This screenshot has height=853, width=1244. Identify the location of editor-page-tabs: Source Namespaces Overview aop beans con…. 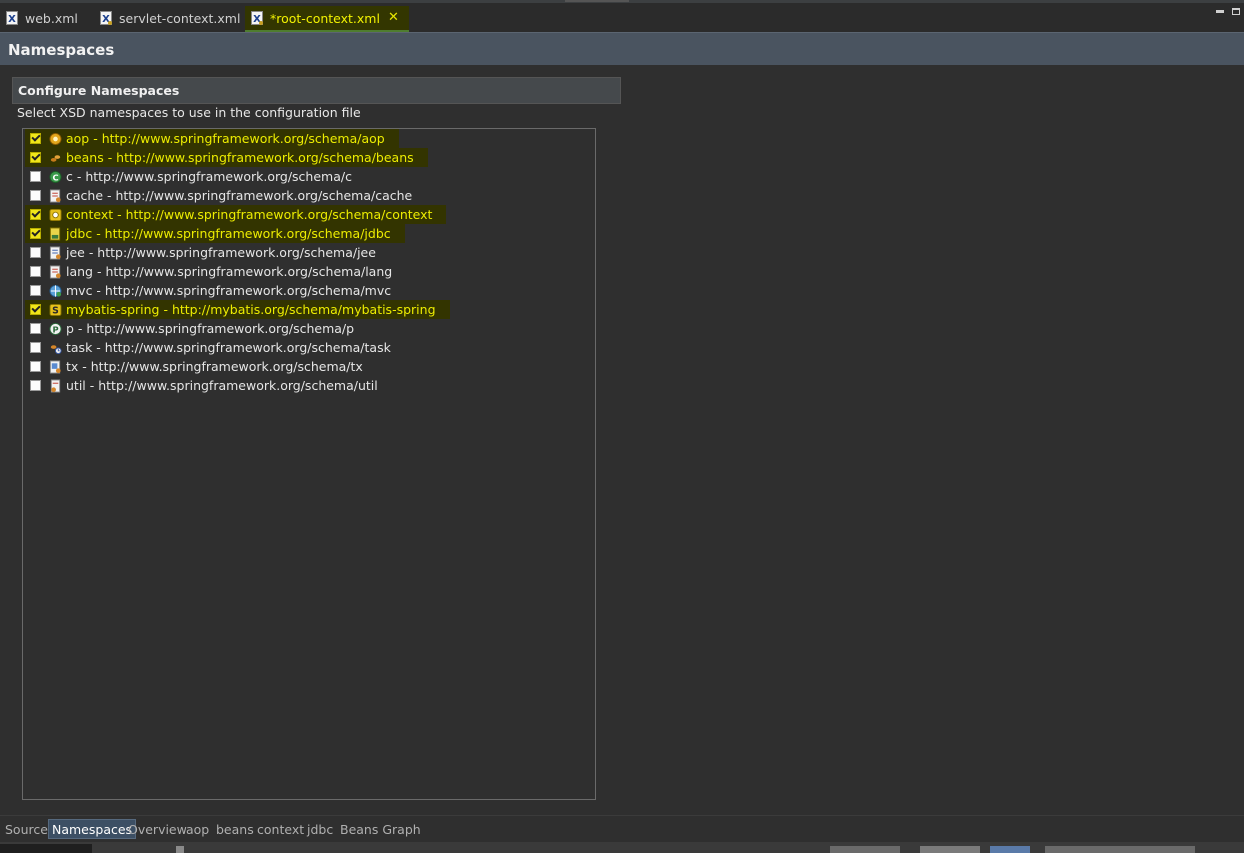
(622, 828).